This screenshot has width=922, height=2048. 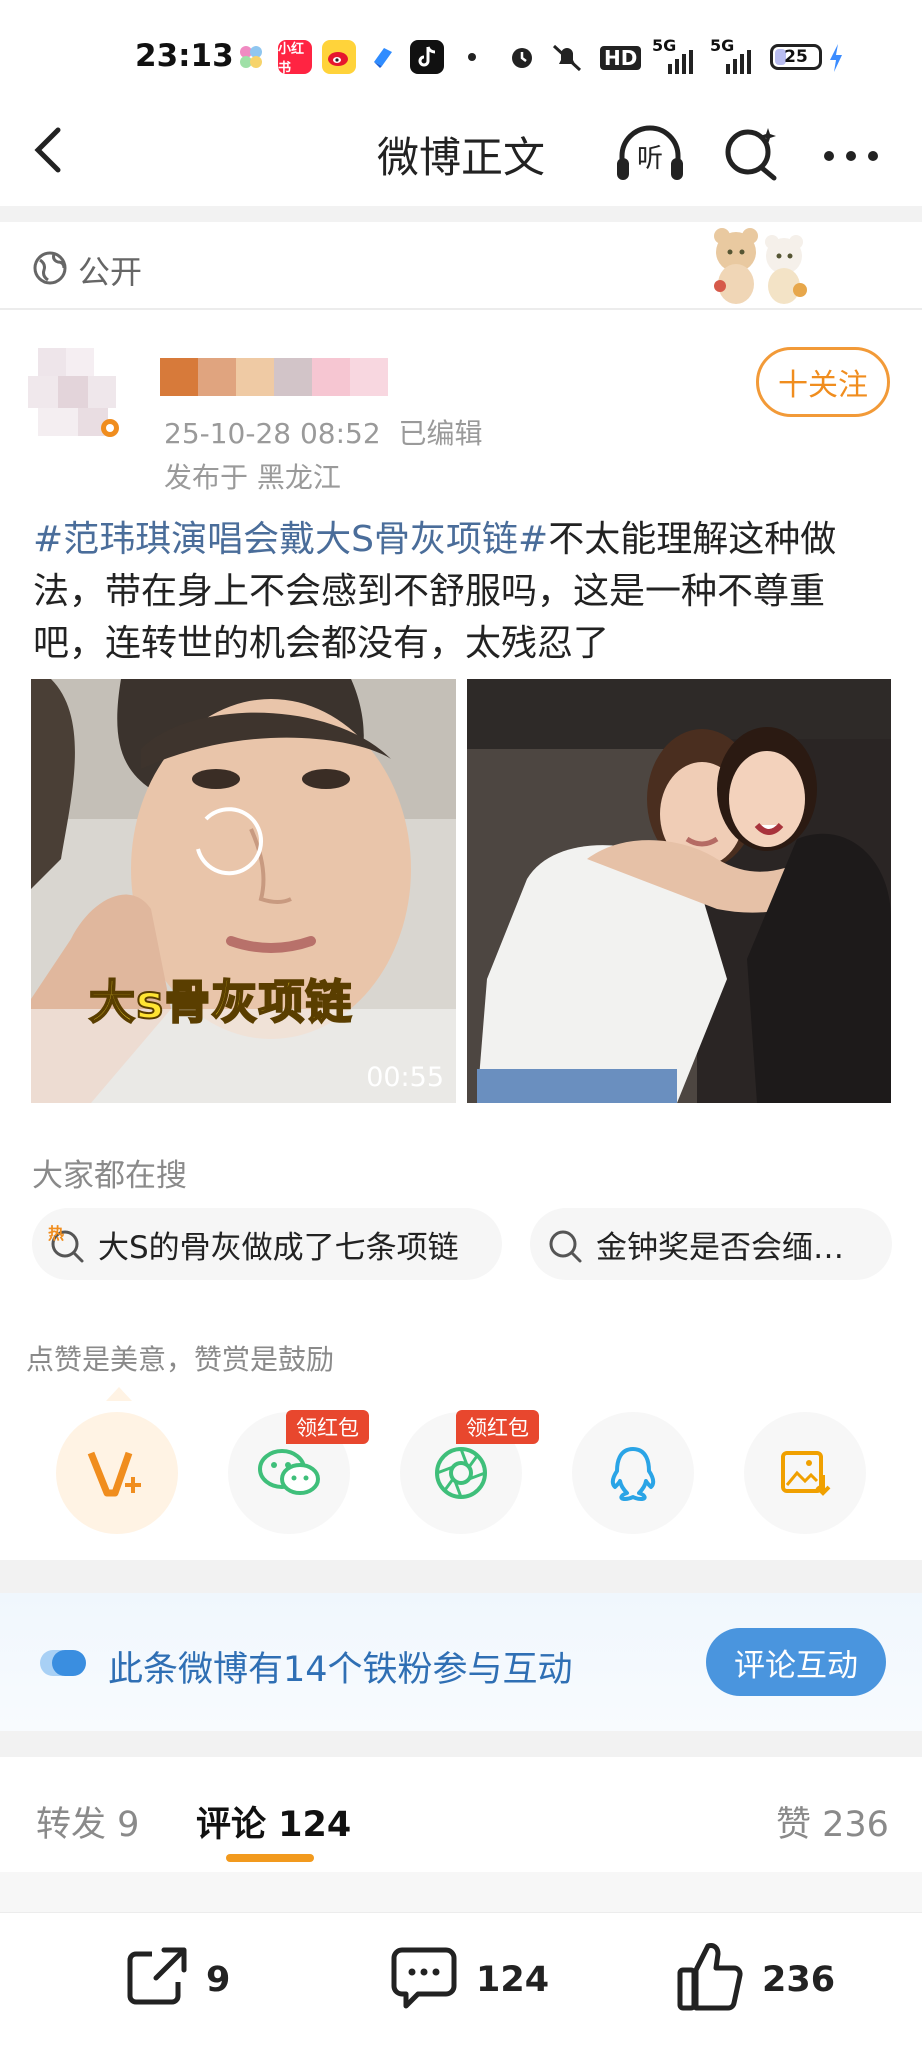 I want to click on red-packet-badge-2: 领红包, so click(x=497, y=1427).